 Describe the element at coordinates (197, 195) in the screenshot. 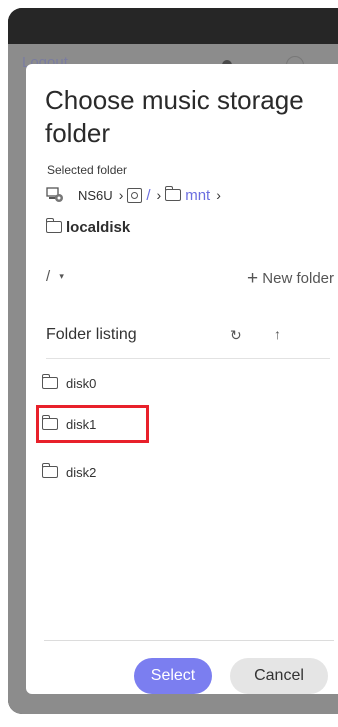

I see `breadcrumb-mnt: mnt` at that location.